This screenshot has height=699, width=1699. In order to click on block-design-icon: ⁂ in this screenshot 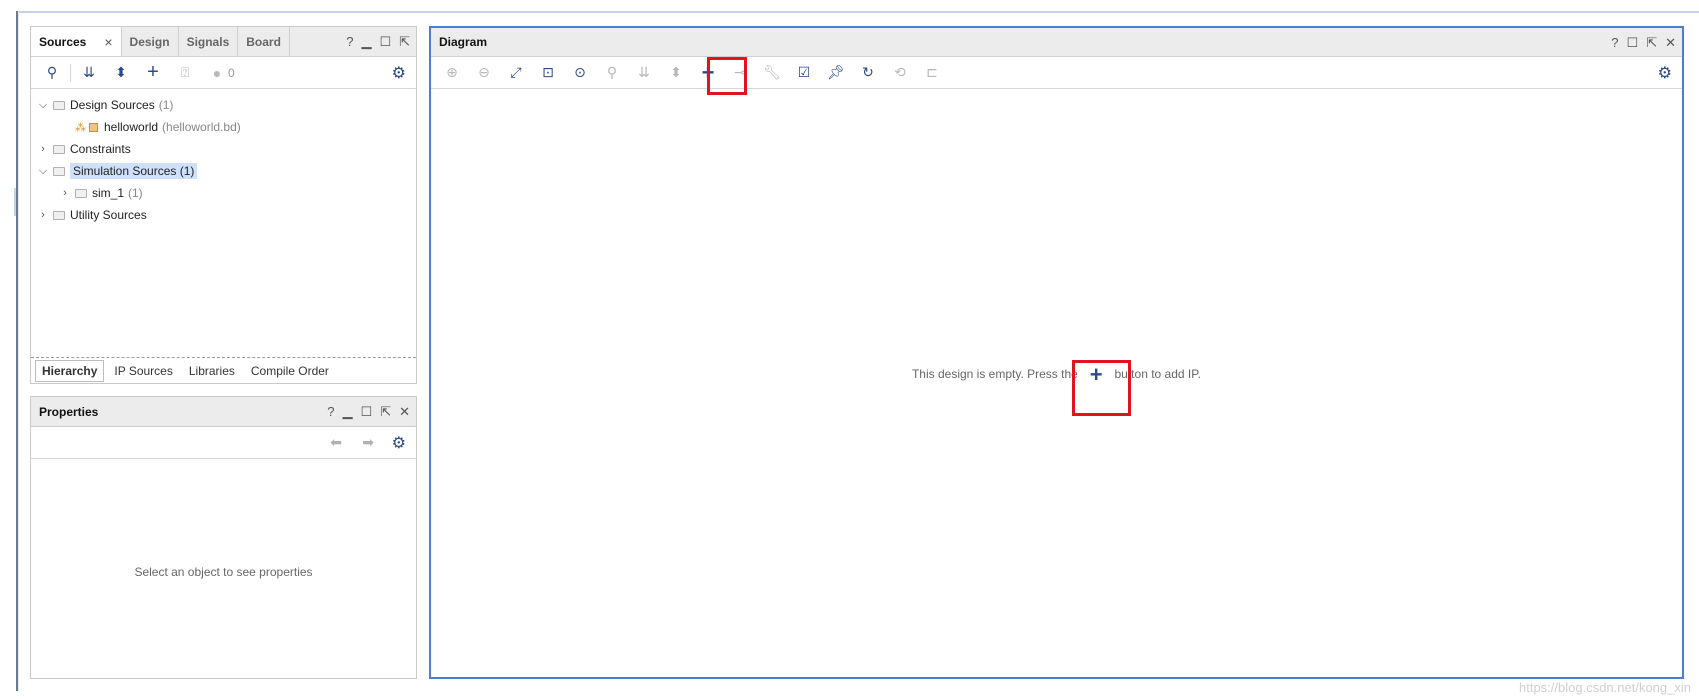, I will do `click(80, 127)`.